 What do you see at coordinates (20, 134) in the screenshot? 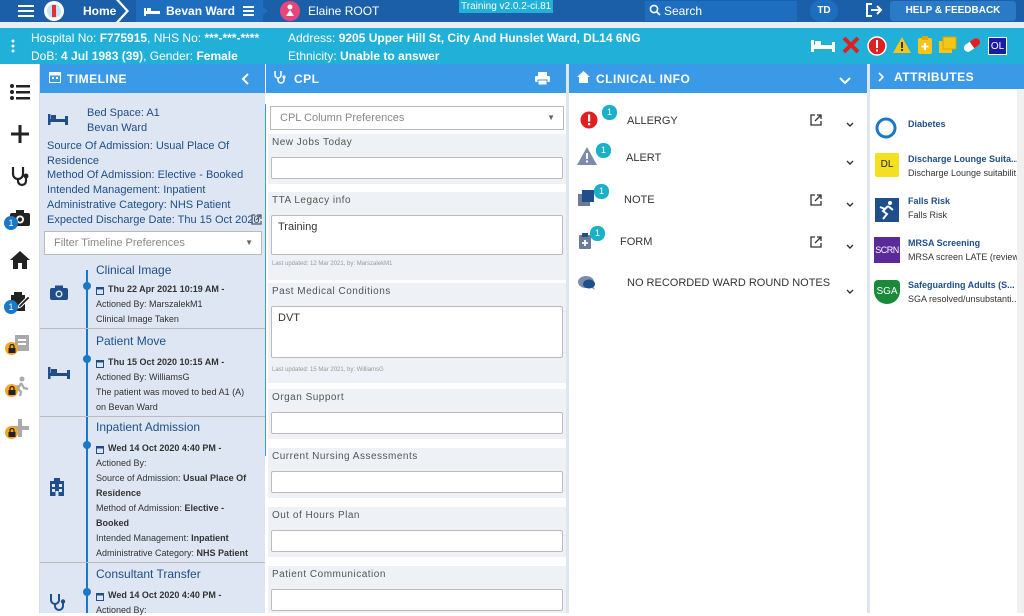
I see `add-icon` at bounding box center [20, 134].